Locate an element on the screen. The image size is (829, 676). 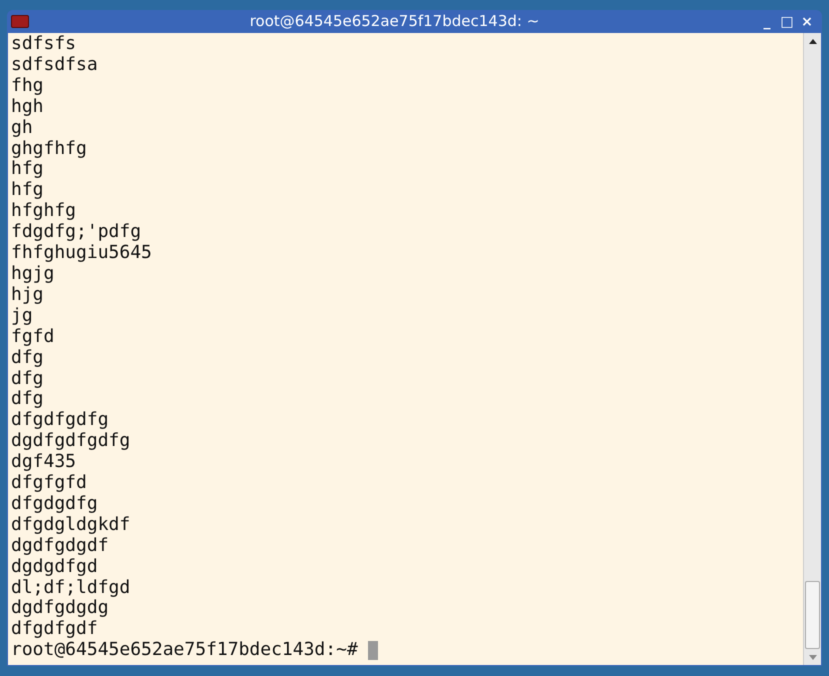
output-line: ghgfhfg is located at coordinates (49, 149).